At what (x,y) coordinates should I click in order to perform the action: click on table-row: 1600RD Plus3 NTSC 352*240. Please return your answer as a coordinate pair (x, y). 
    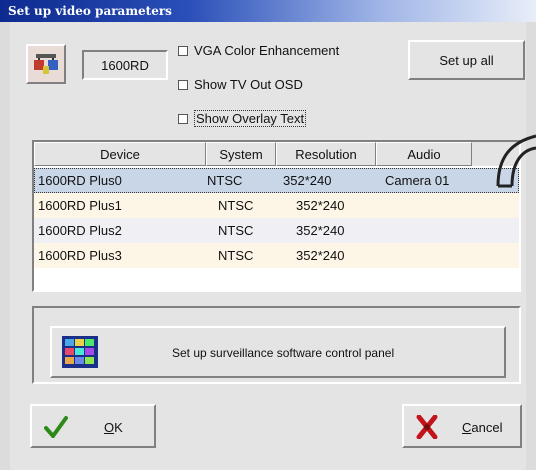
    Looking at the image, I should click on (276, 255).